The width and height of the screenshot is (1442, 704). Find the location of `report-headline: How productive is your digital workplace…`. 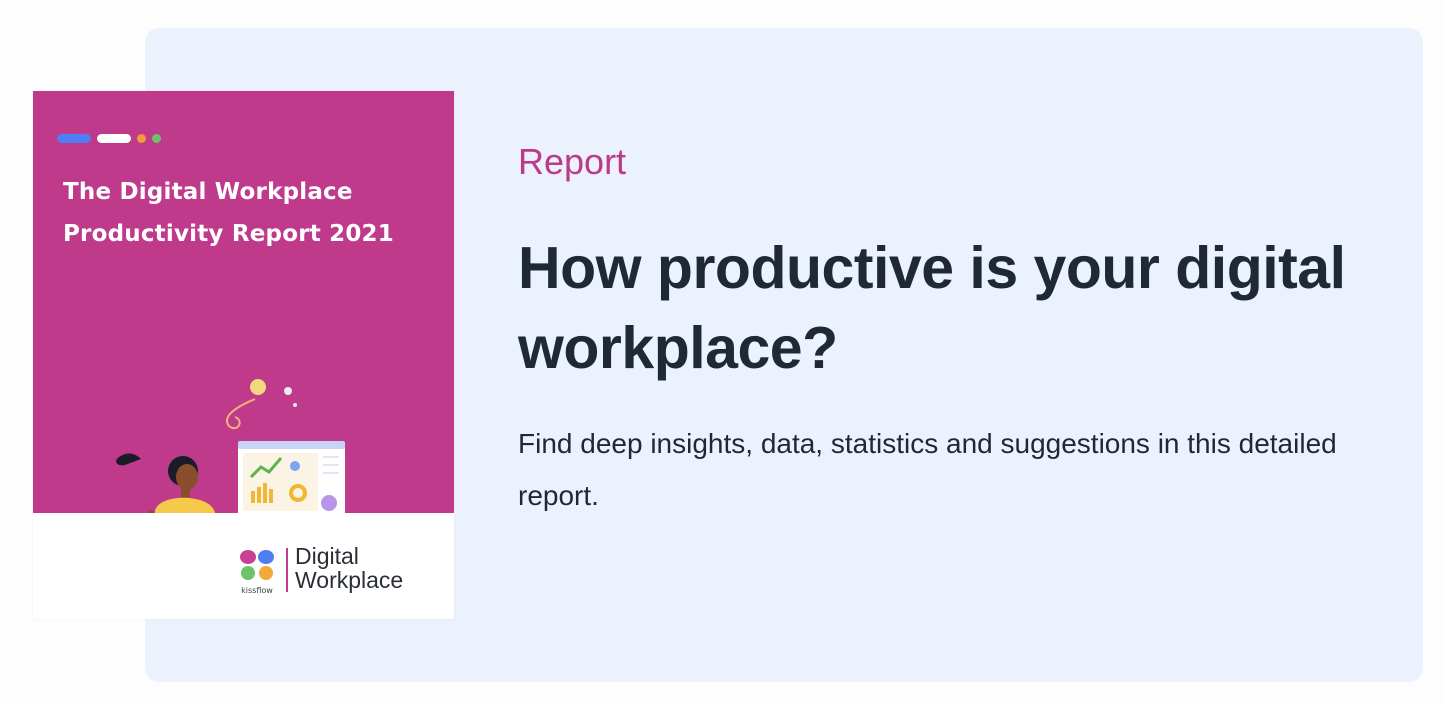

report-headline: How productive is your digital workplace… is located at coordinates (948, 308).